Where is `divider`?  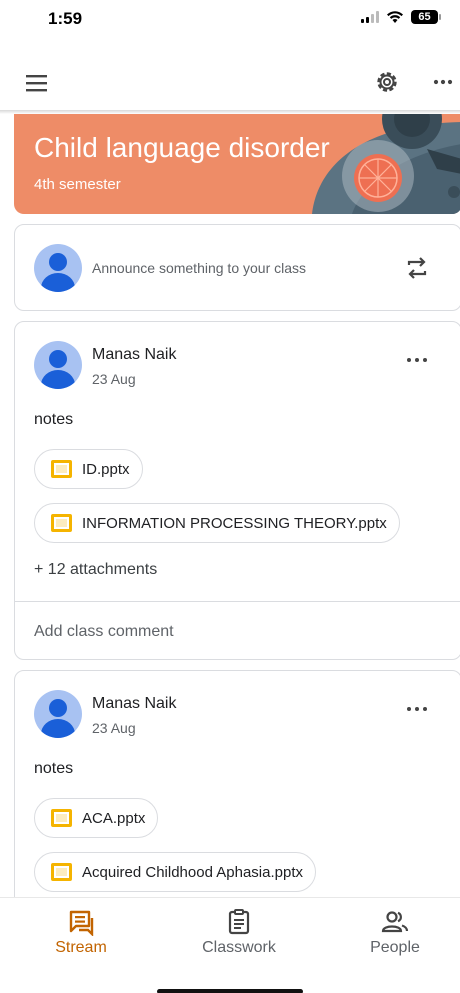 divider is located at coordinates (237, 601).